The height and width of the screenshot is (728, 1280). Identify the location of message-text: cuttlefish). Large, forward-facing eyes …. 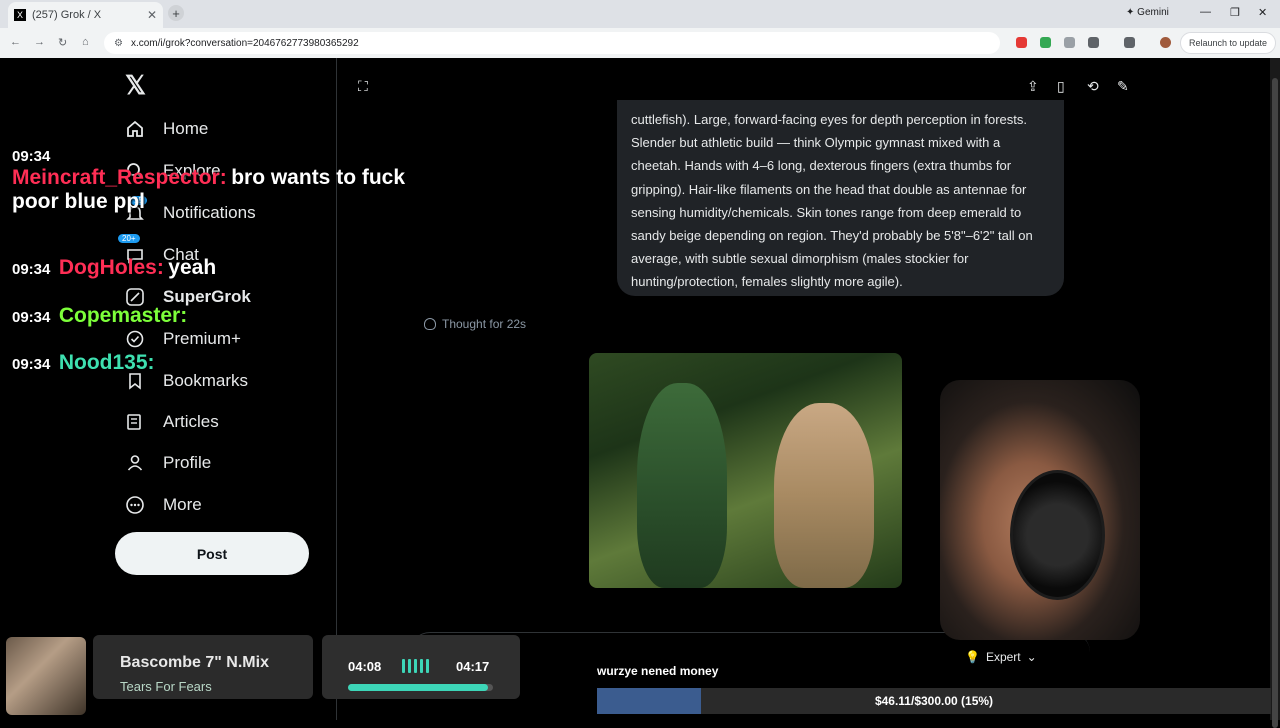
(832, 201).